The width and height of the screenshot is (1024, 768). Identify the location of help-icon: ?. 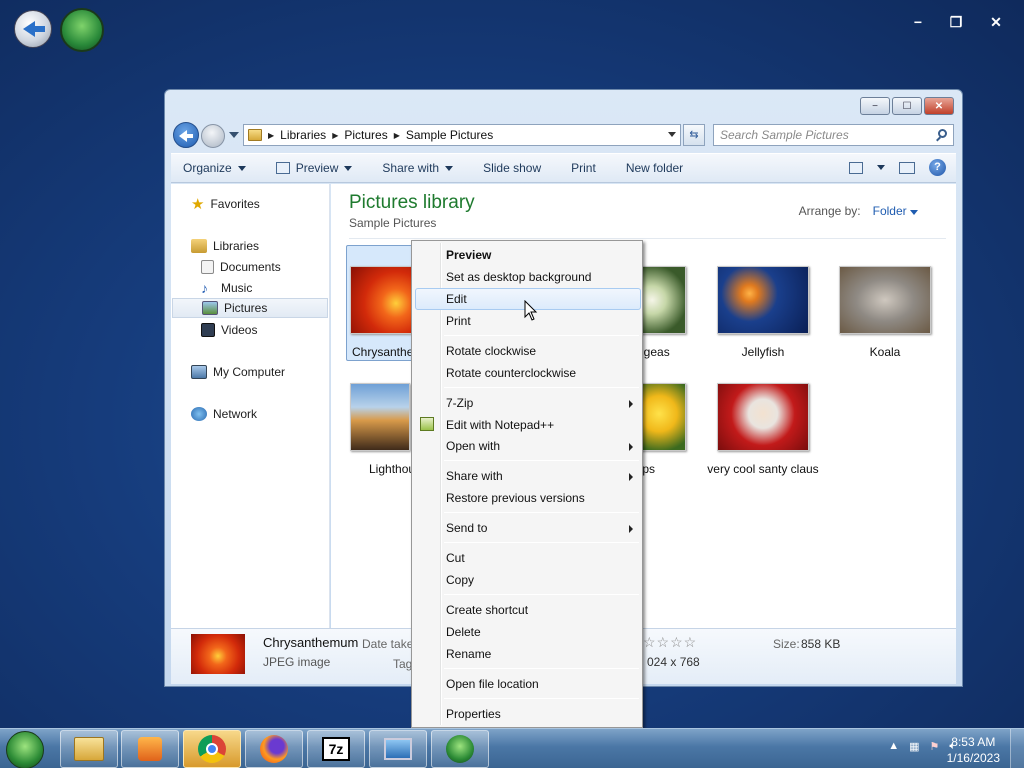
(937, 167).